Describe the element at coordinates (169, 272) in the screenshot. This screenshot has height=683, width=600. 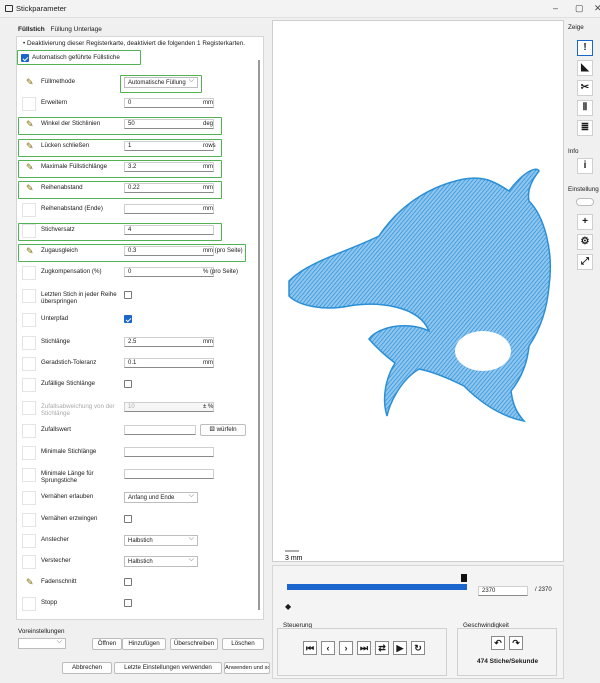
I see `pull_pct-input: 0` at that location.